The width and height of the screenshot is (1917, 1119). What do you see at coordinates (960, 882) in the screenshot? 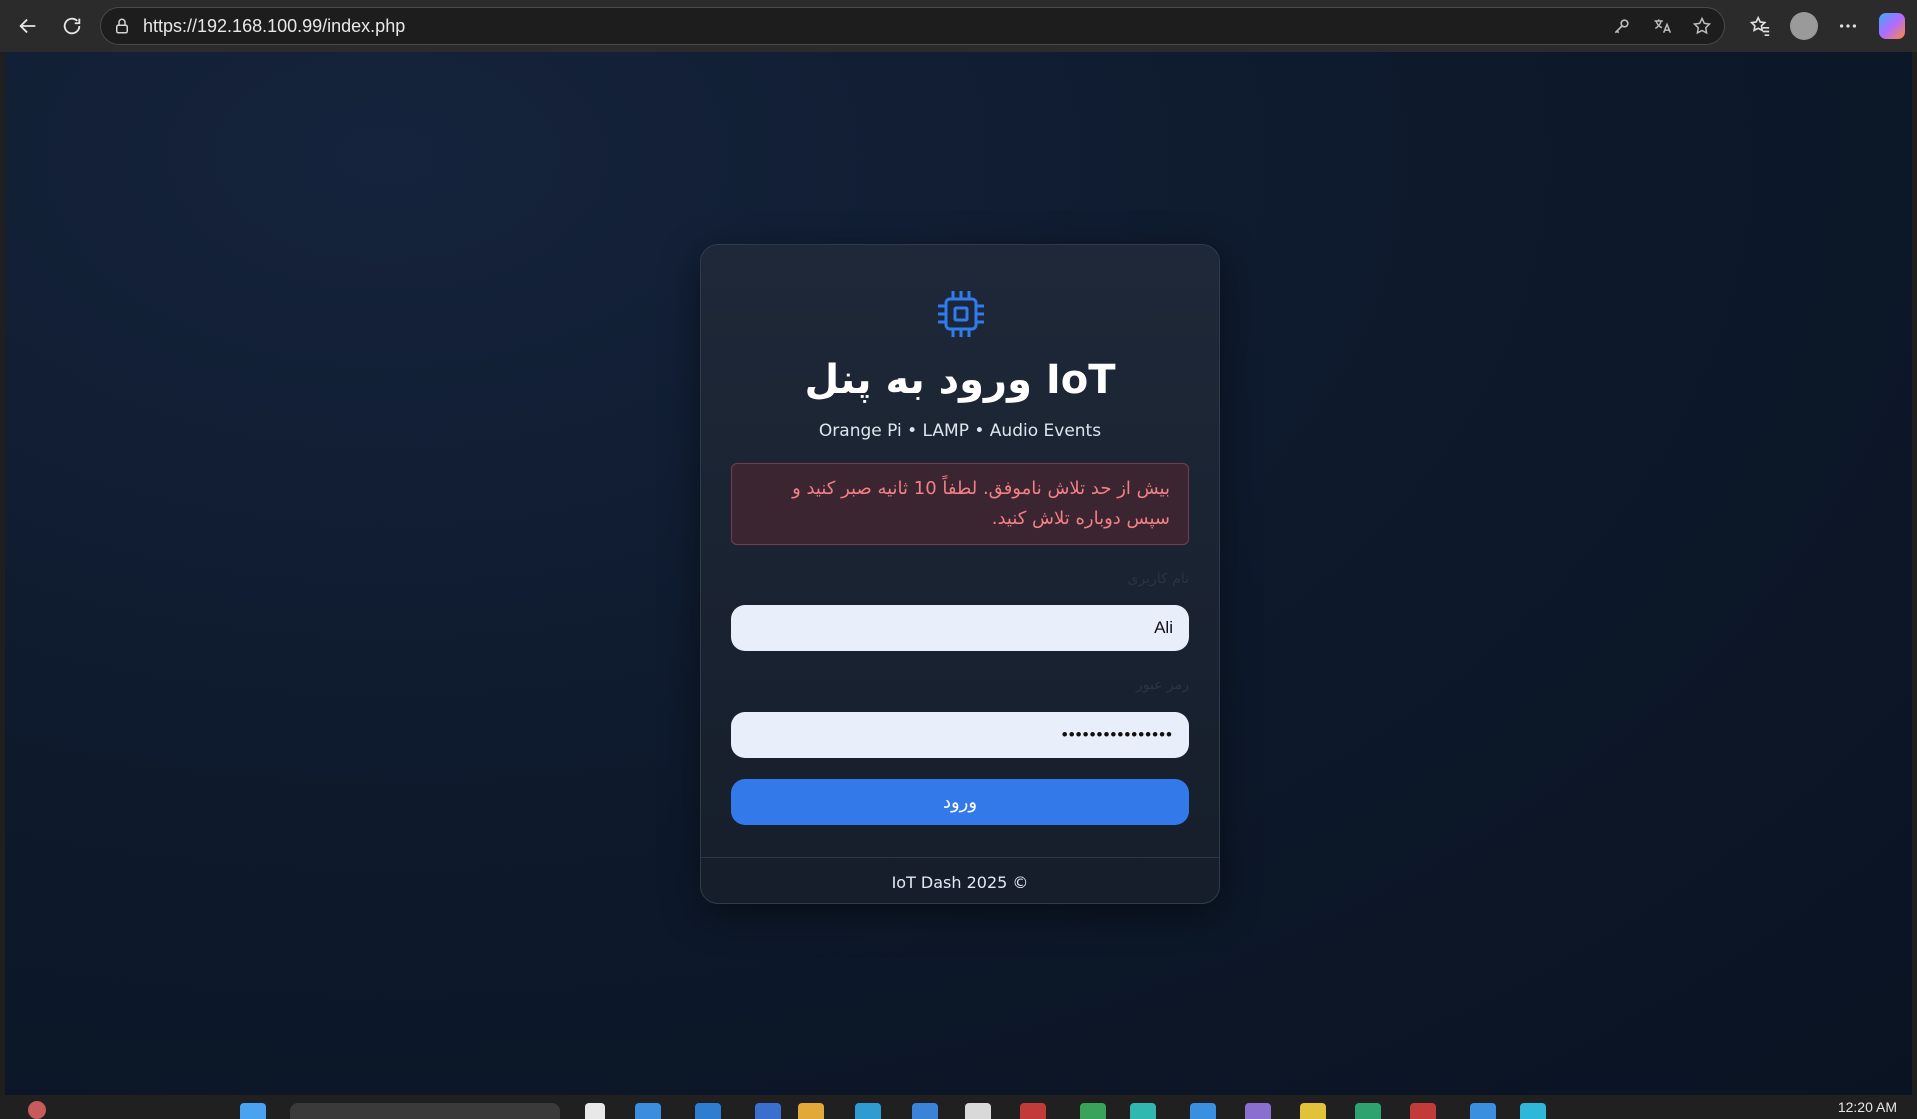
I see `card-footer: IoT Dash 2025 ©` at bounding box center [960, 882].